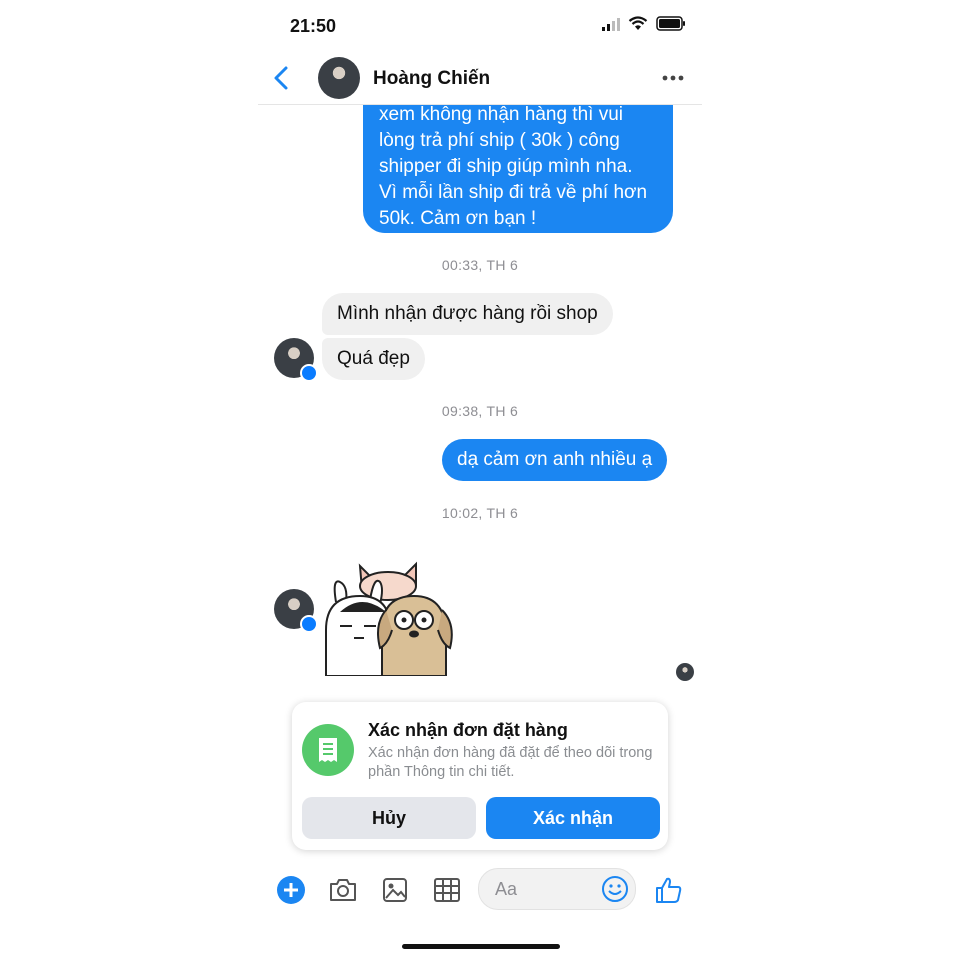  What do you see at coordinates (506, 889) in the screenshot?
I see `message-input-placeholder: Aa` at bounding box center [506, 889].